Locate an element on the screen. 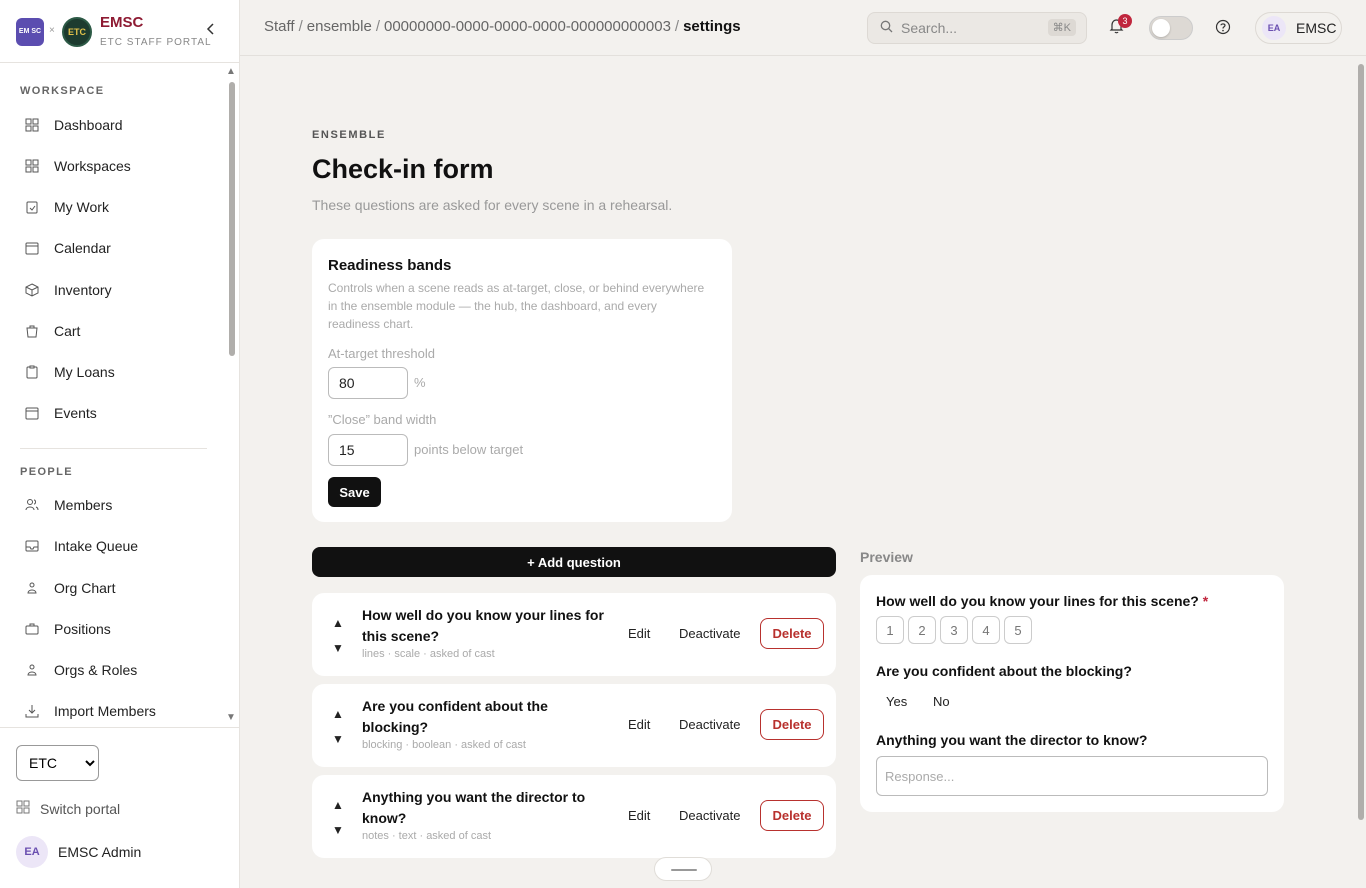 This screenshot has height=888, width=1366. user-profile: EA EMSC Admin is located at coordinates (78, 852).